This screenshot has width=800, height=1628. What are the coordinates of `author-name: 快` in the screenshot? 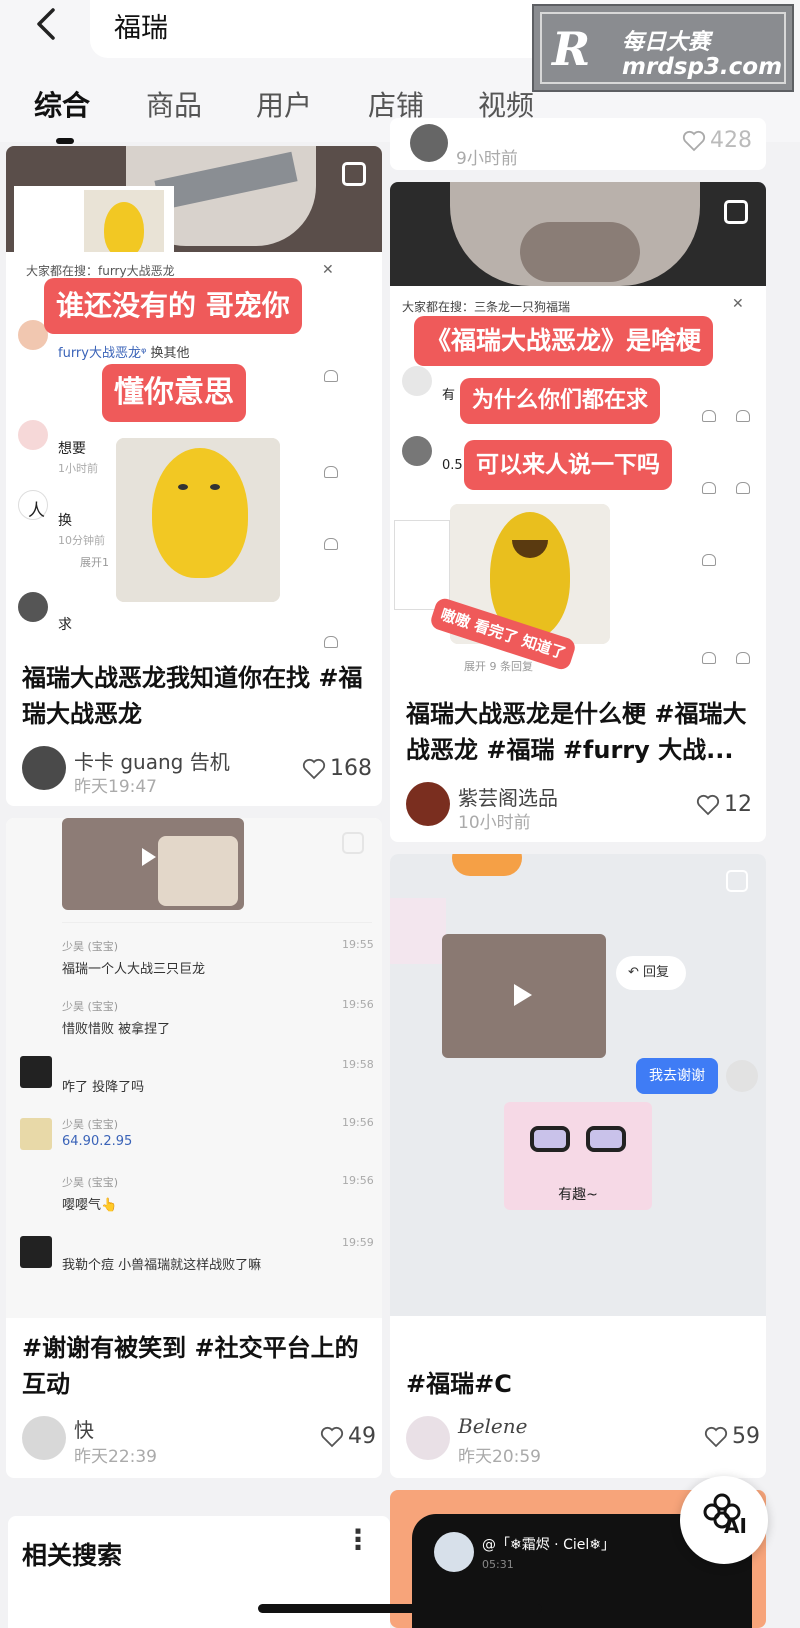 It's located at (84, 1428).